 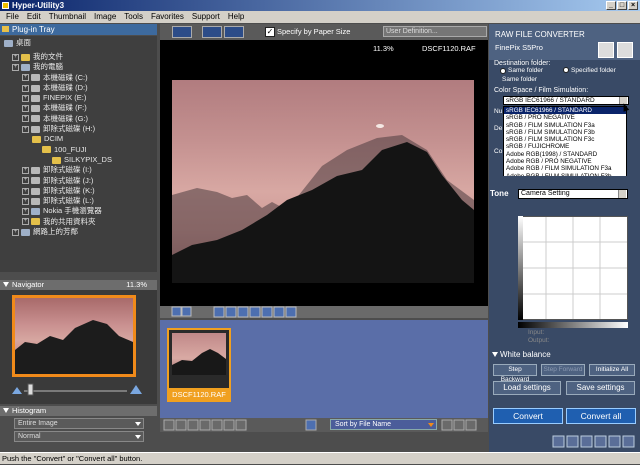 What do you see at coordinates (503, 71) in the screenshot?
I see `same-folder-radio` at bounding box center [503, 71].